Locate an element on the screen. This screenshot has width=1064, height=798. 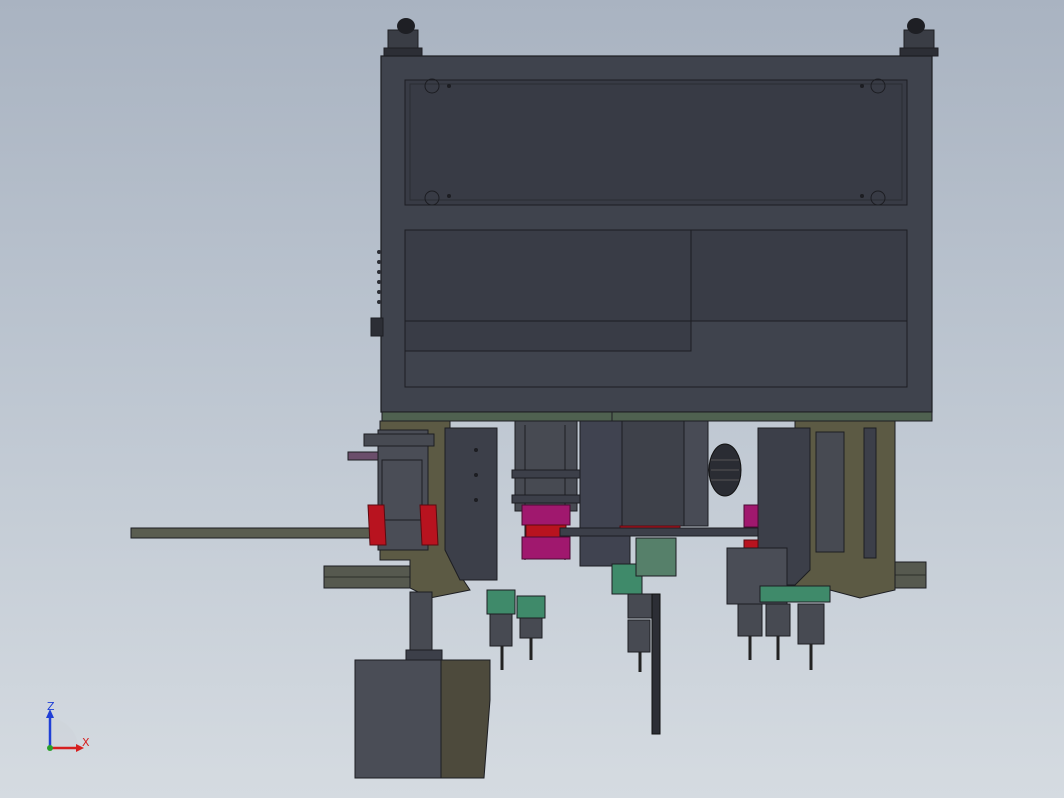
frame-panel-right is located at coordinates (799, 275).